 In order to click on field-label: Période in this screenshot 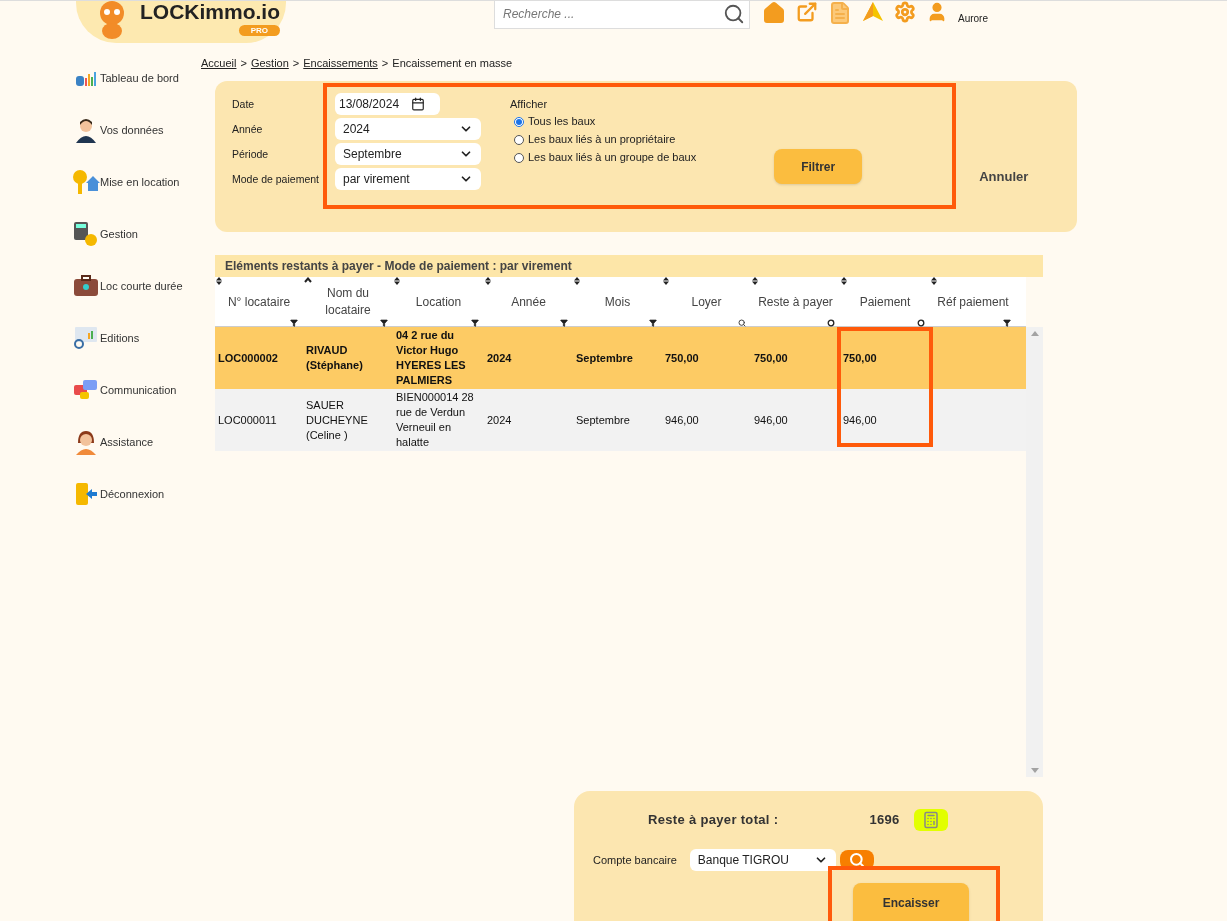, I will do `click(250, 154)`.